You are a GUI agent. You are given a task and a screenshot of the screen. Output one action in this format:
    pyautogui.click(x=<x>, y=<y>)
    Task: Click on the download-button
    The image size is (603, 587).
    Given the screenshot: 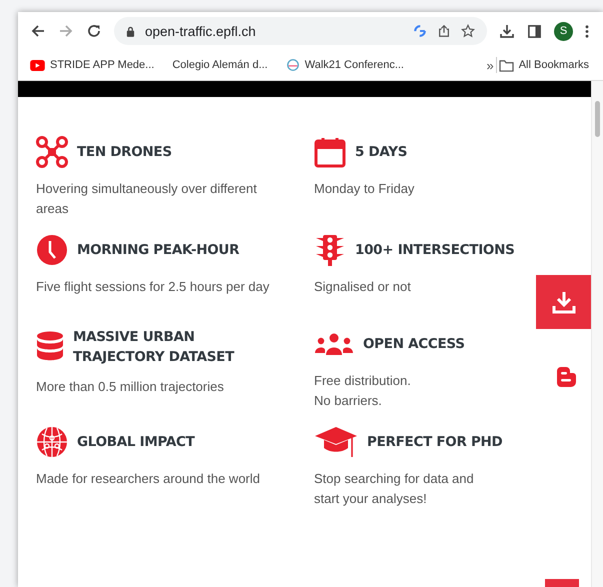 What is the action you would take?
    pyautogui.click(x=563, y=302)
    